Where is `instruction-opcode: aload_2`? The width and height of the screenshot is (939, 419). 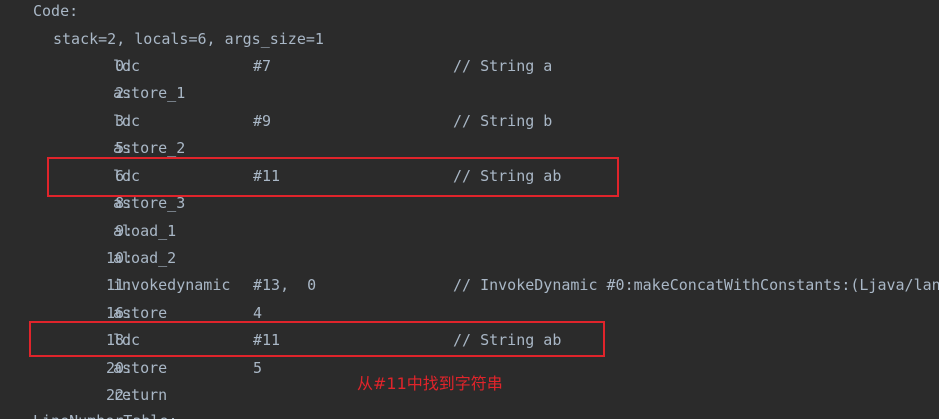 instruction-opcode: aload_2 is located at coordinates (145, 258).